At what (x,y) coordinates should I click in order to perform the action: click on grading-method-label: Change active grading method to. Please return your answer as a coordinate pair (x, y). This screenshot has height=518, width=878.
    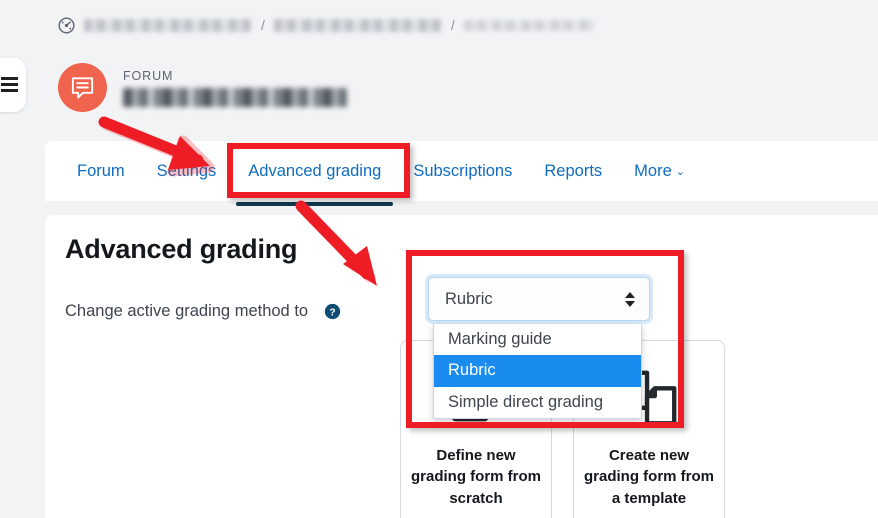
    Looking at the image, I should click on (187, 311).